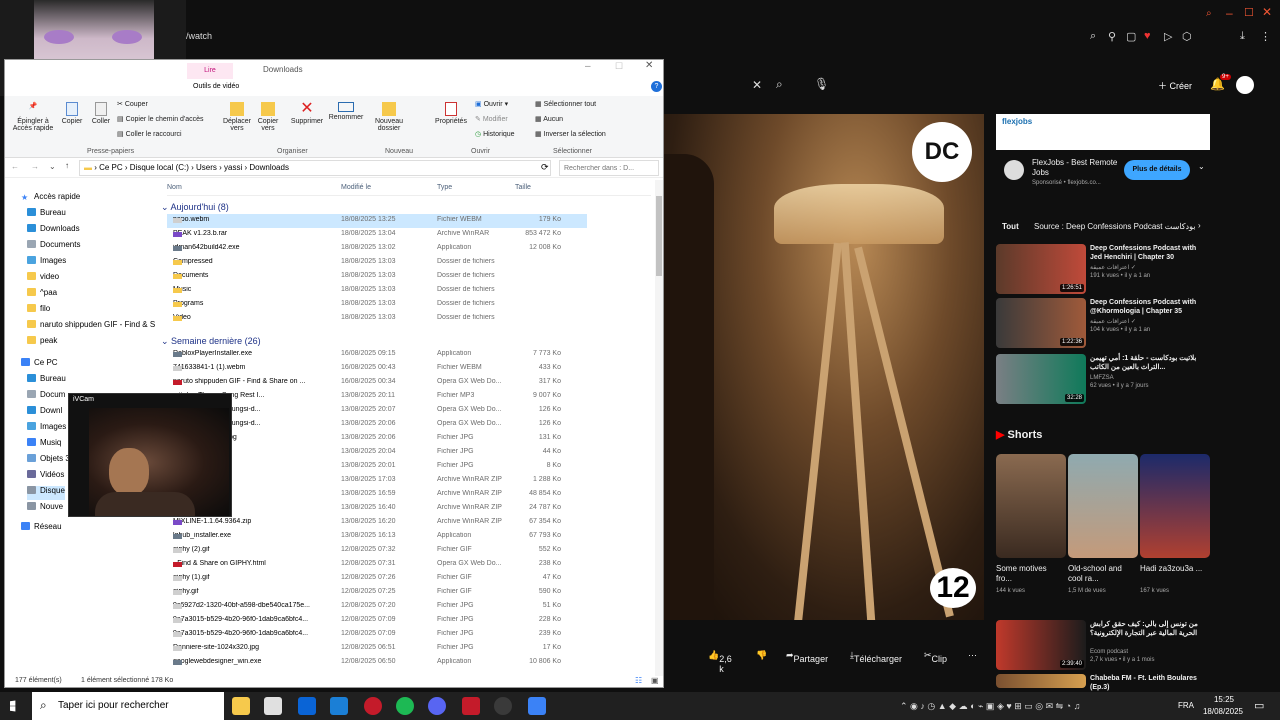 This screenshot has height=720, width=1280. I want to click on spotify-icon, so click(405, 706).